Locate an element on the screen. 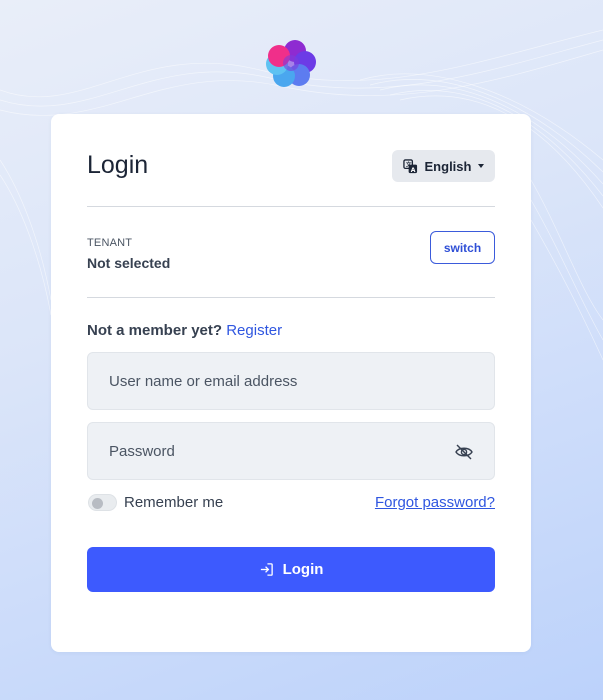 The image size is (603, 700). svg-text: A is located at coordinates (412, 169).